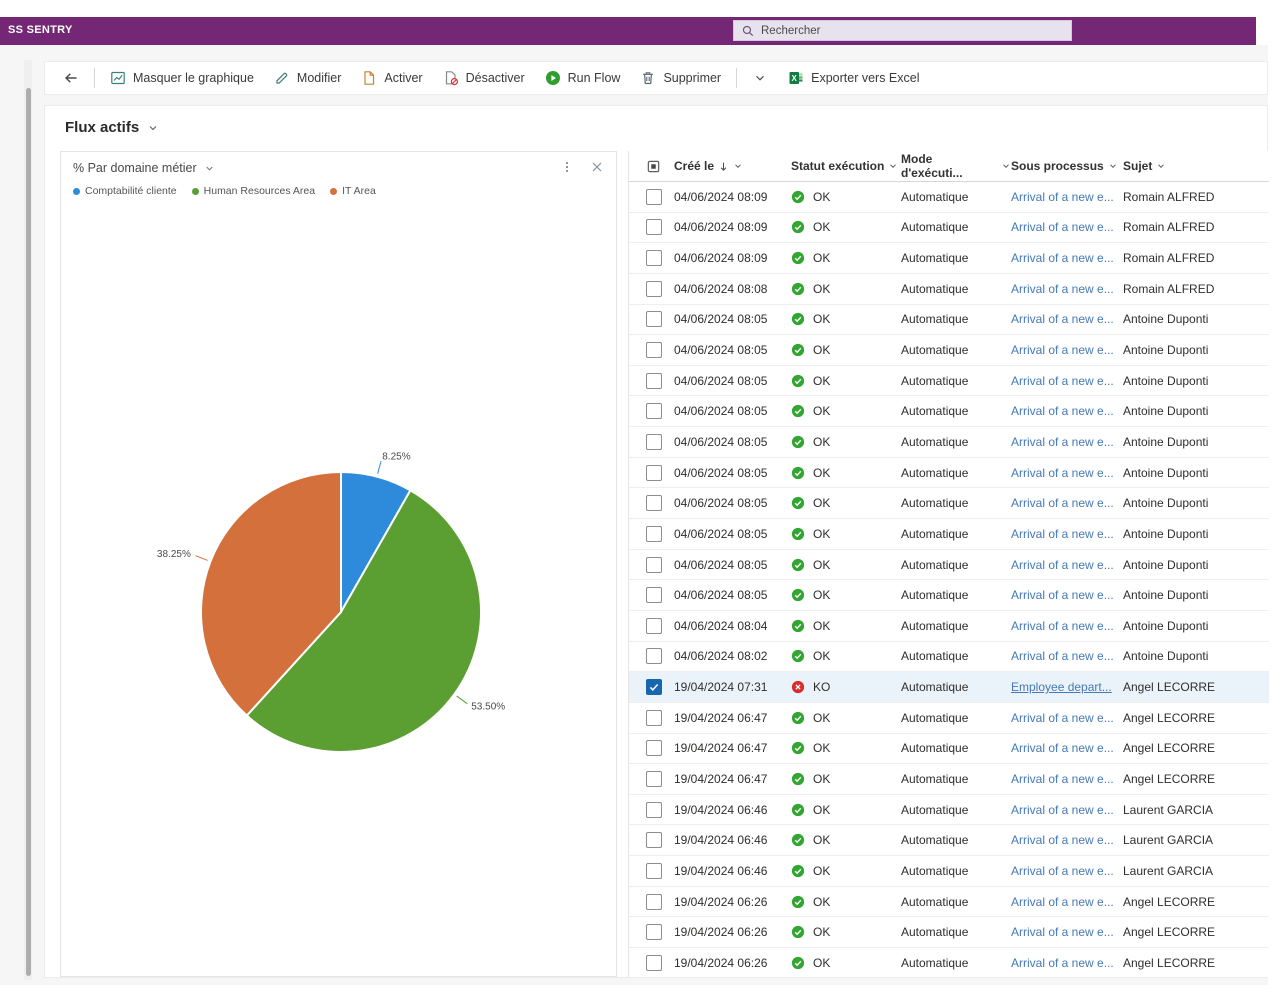  What do you see at coordinates (721, 748) in the screenshot?
I see `cell-created: 19/04/2024 06:47` at bounding box center [721, 748].